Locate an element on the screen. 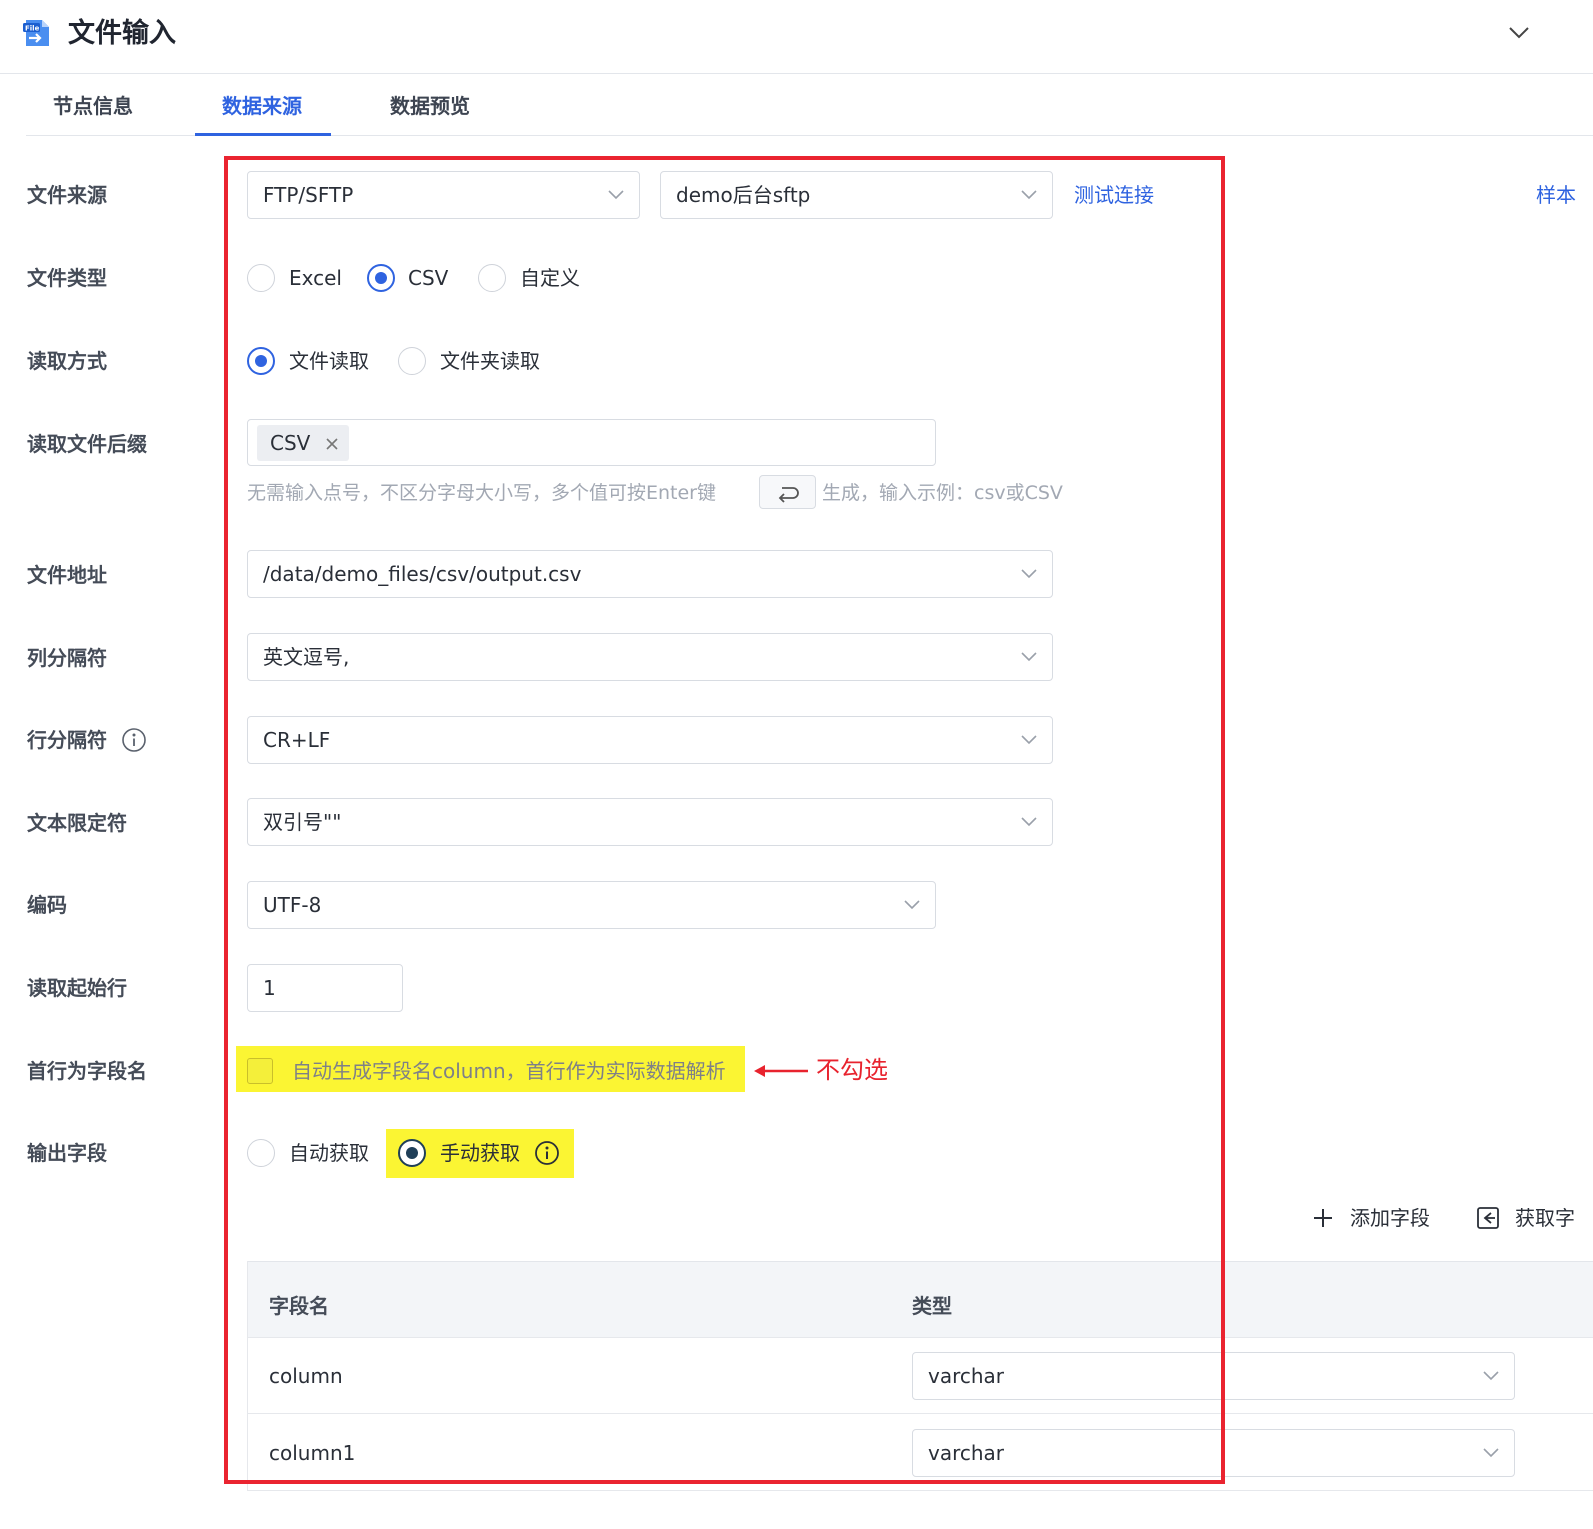  row-sep-value: CR+LF is located at coordinates (297, 740).